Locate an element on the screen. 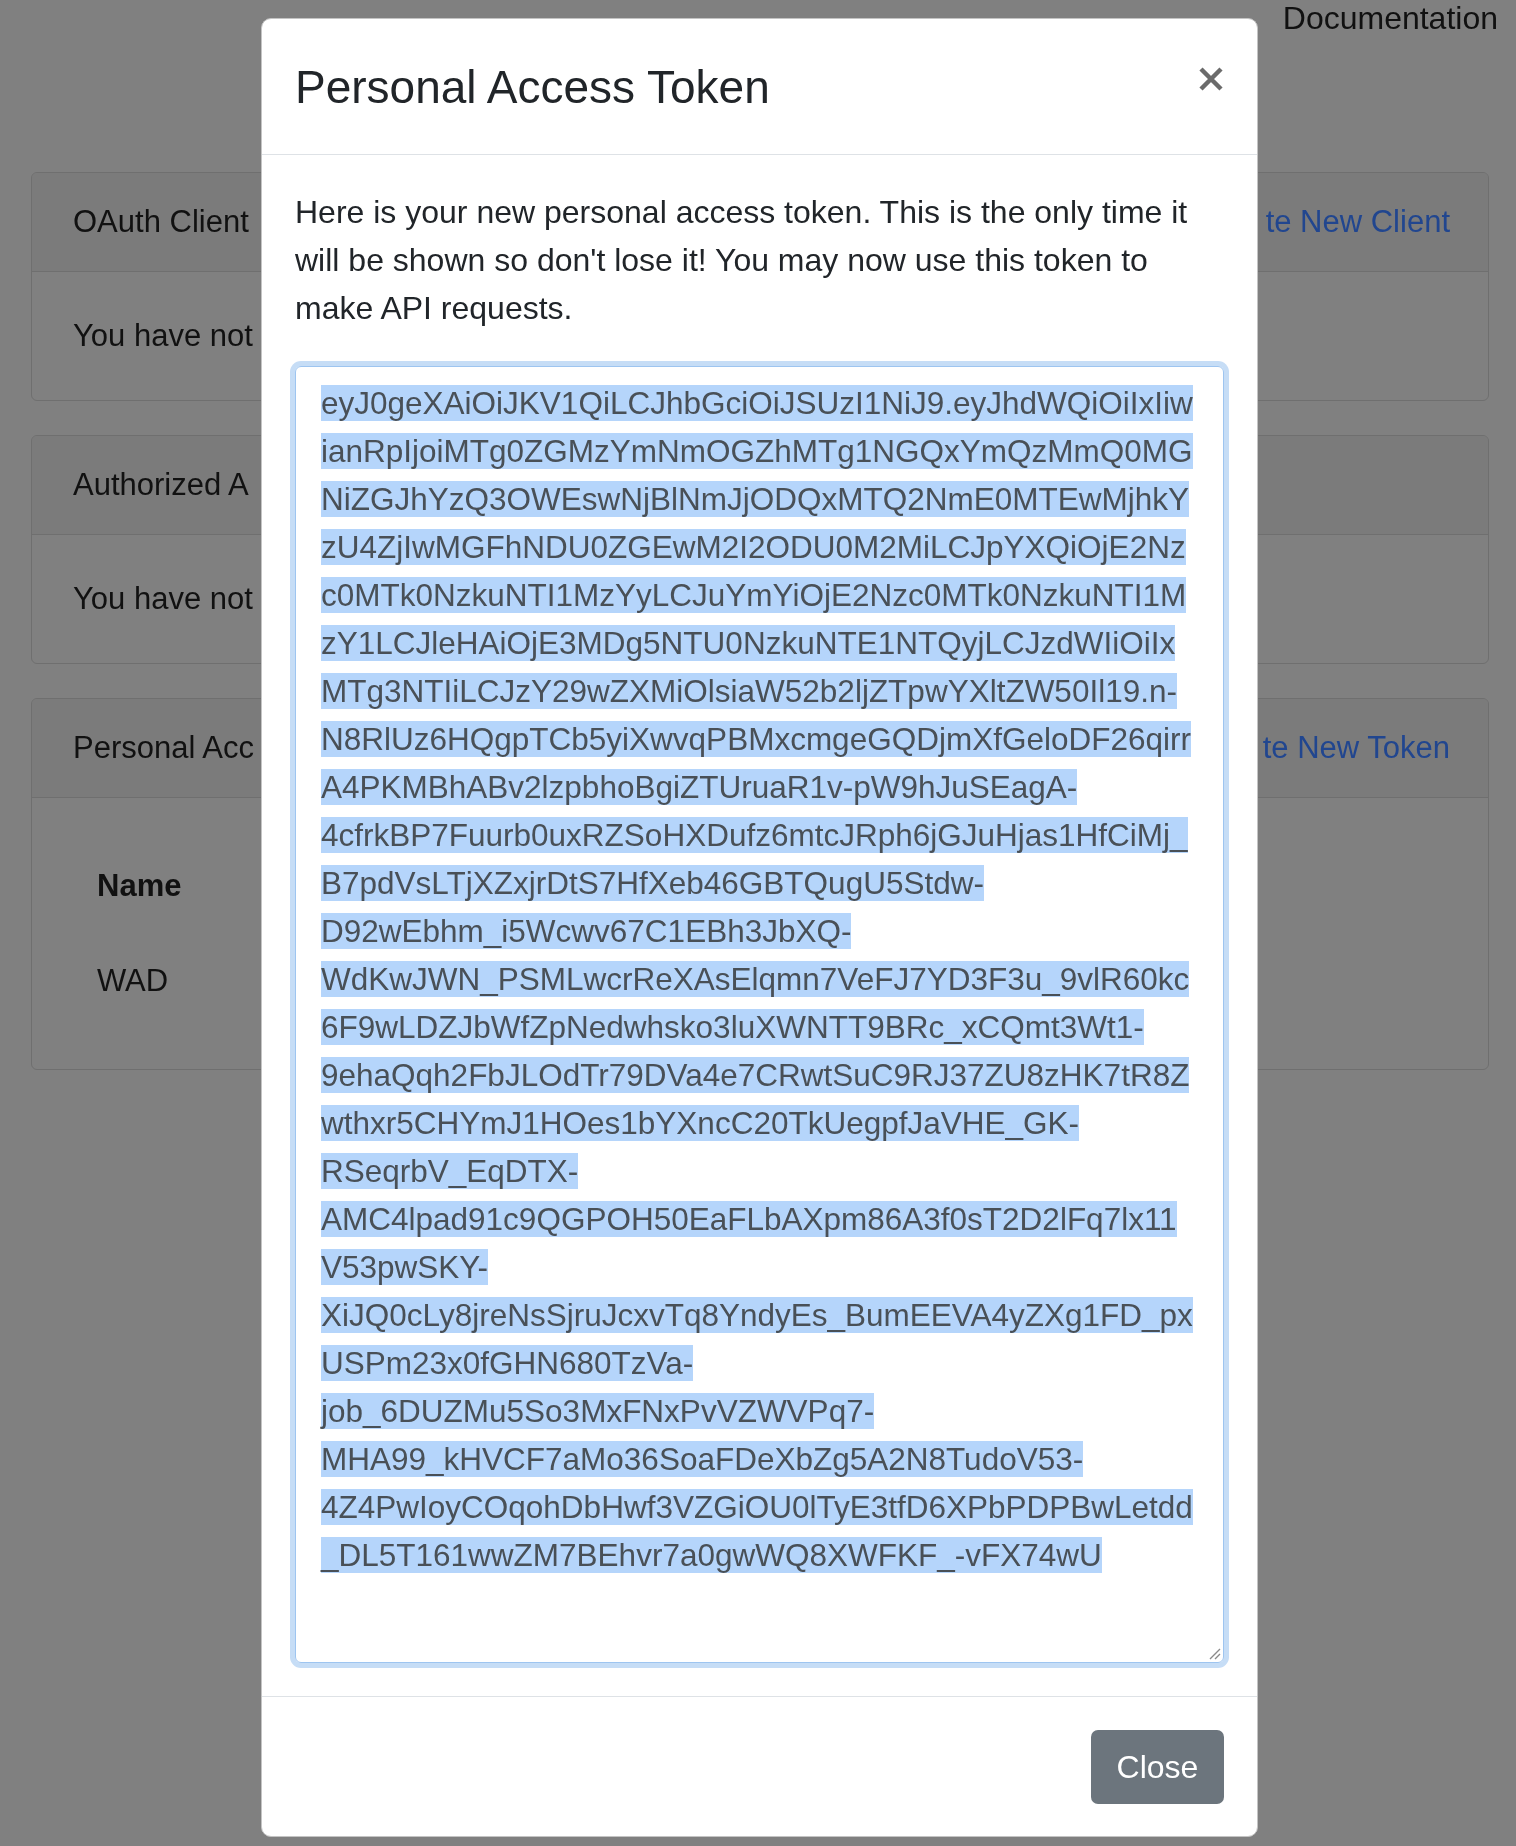 This screenshot has height=1846, width=1516. card-title: Personal Acc is located at coordinates (163, 747).